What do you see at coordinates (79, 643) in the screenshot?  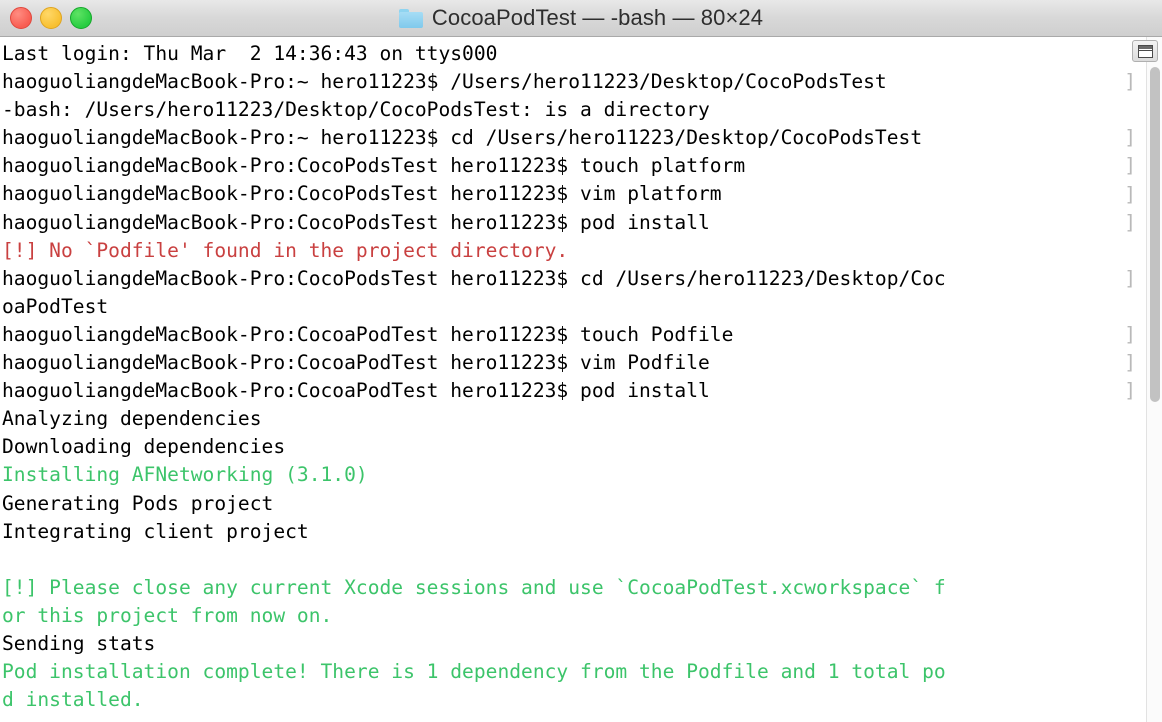 I see `terminal-line: Sending stats` at bounding box center [79, 643].